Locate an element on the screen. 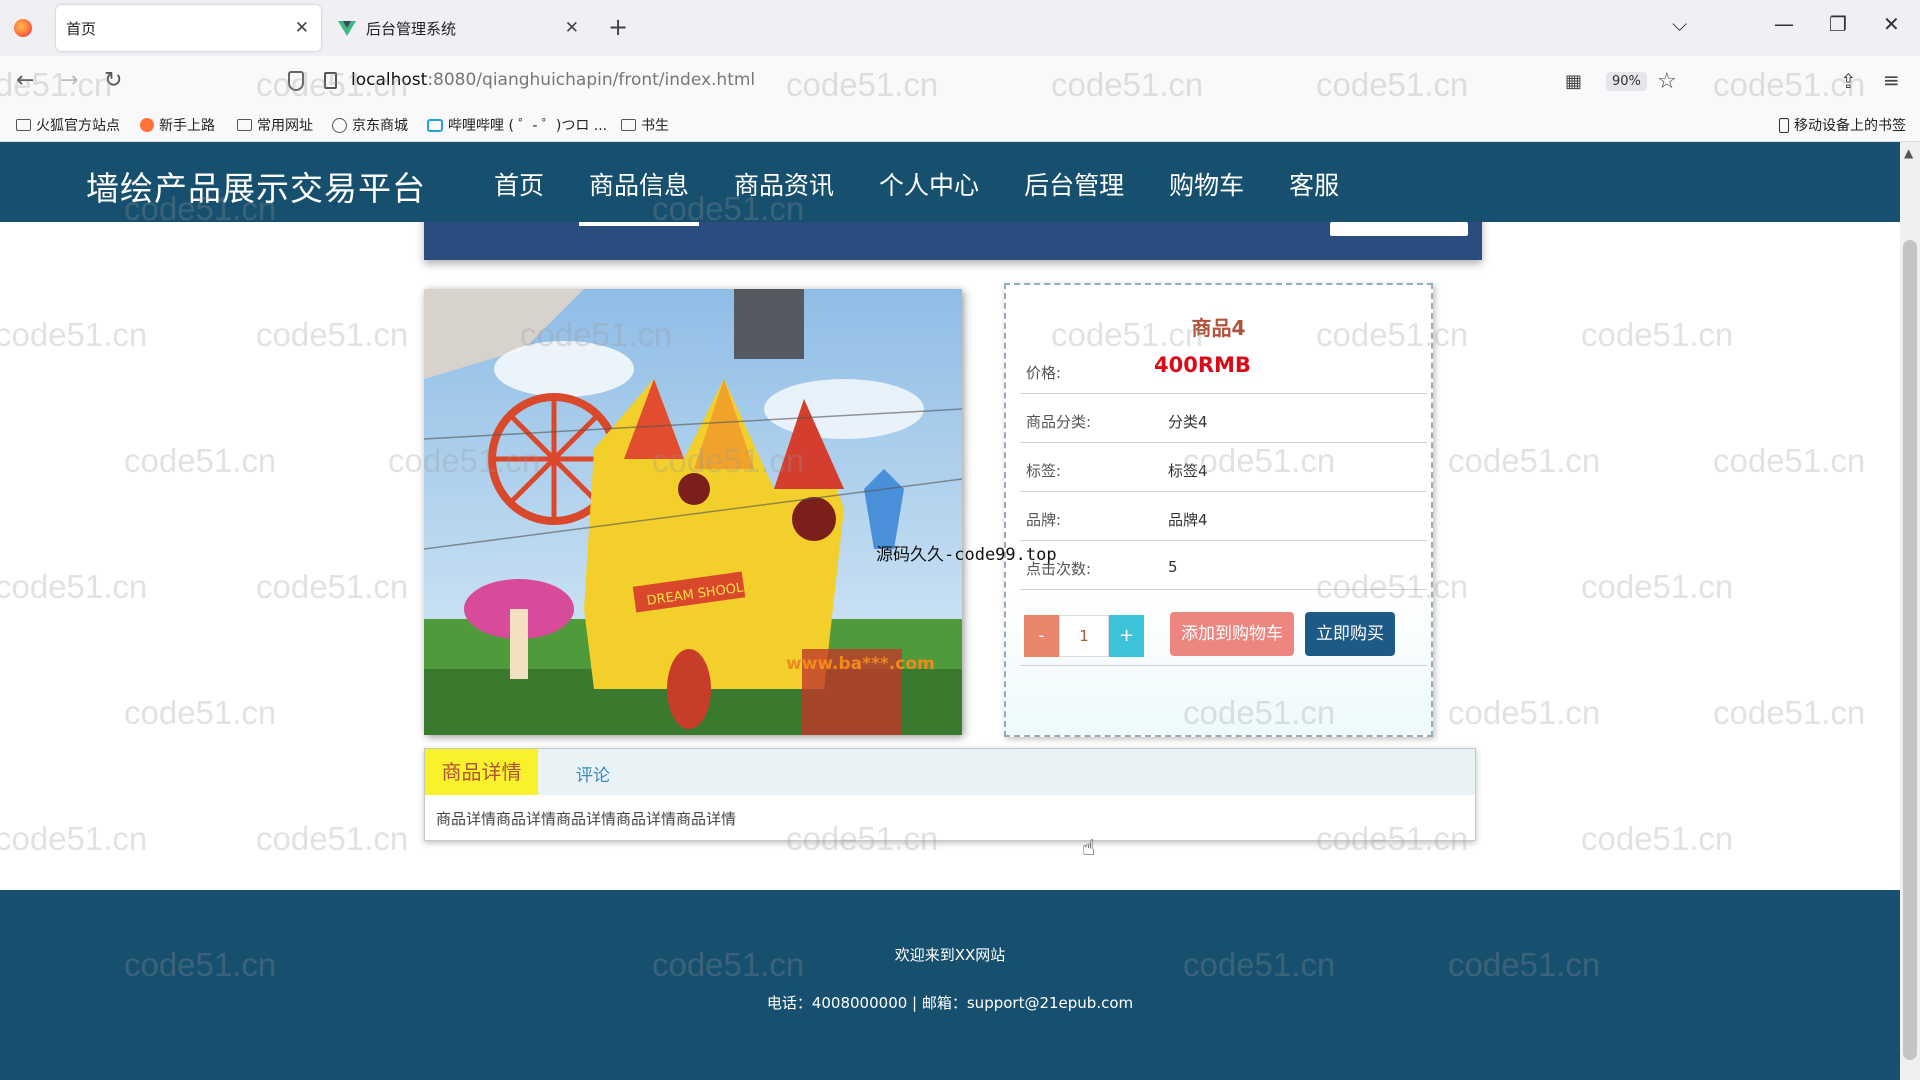 The height and width of the screenshot is (1080, 1920). bookmark-item: 火狐官方站点 is located at coordinates (68, 125).